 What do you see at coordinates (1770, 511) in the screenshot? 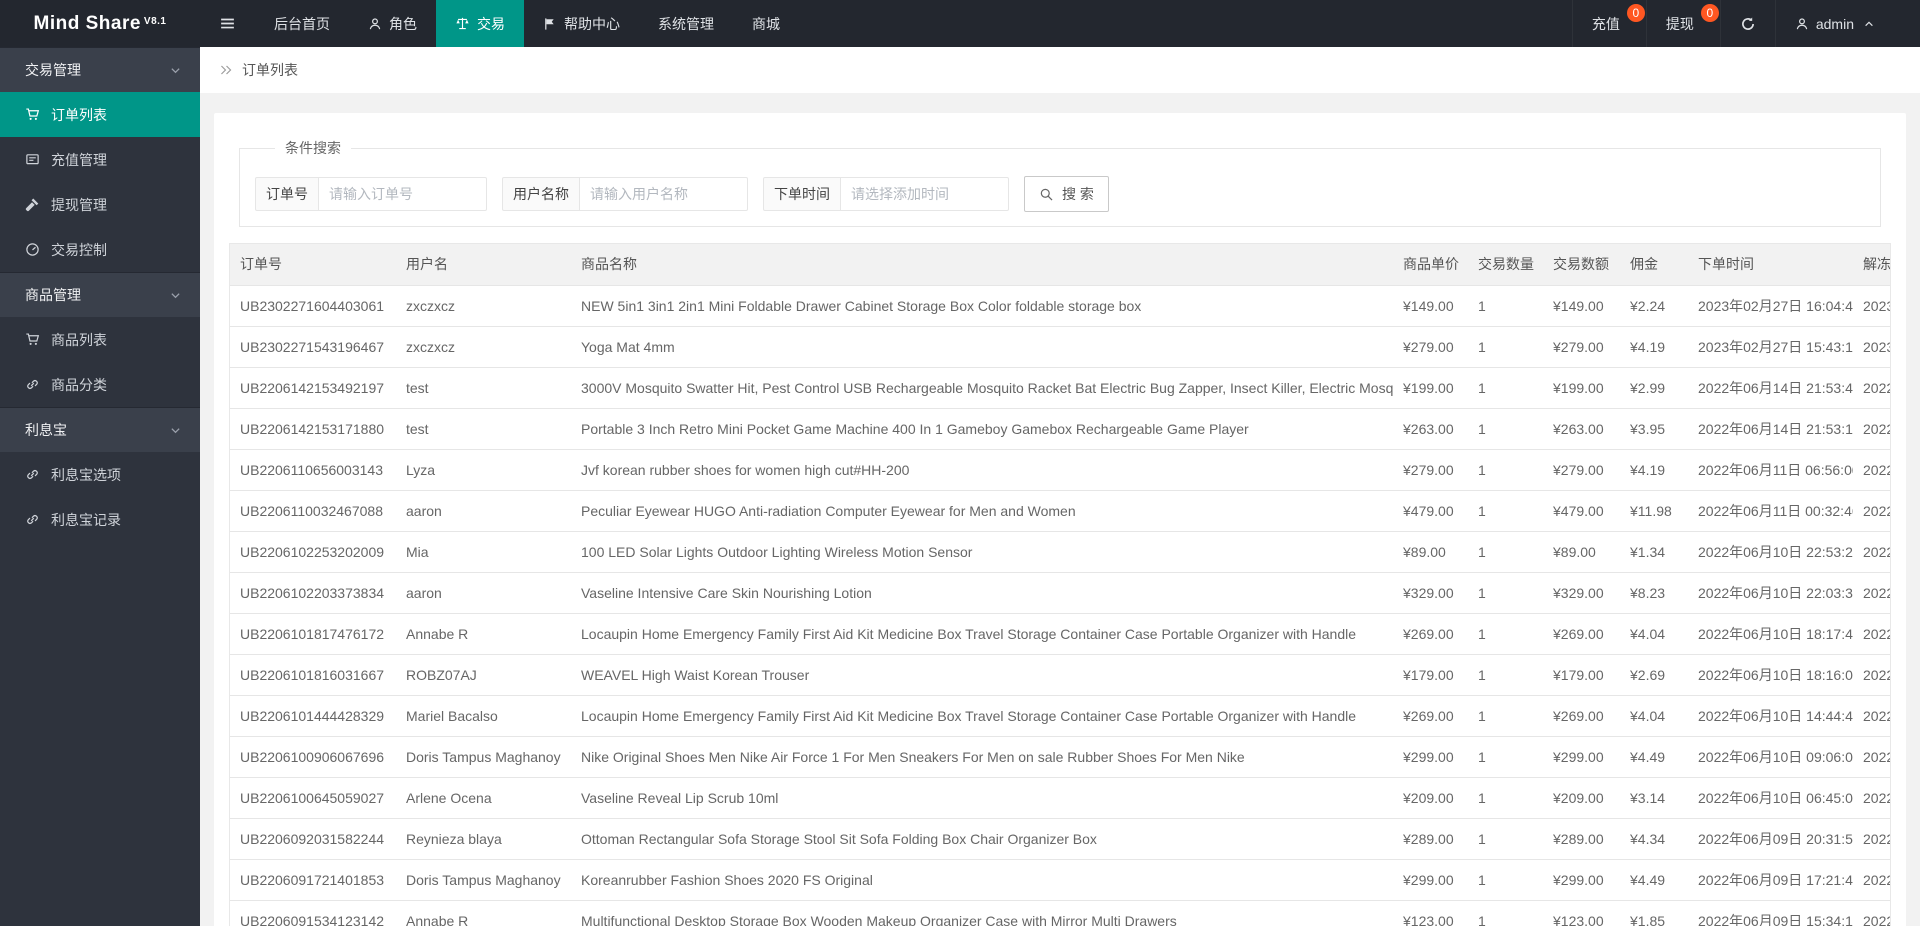
I see `table-cell: 2022年06月11日 00:32:46` at bounding box center [1770, 511].